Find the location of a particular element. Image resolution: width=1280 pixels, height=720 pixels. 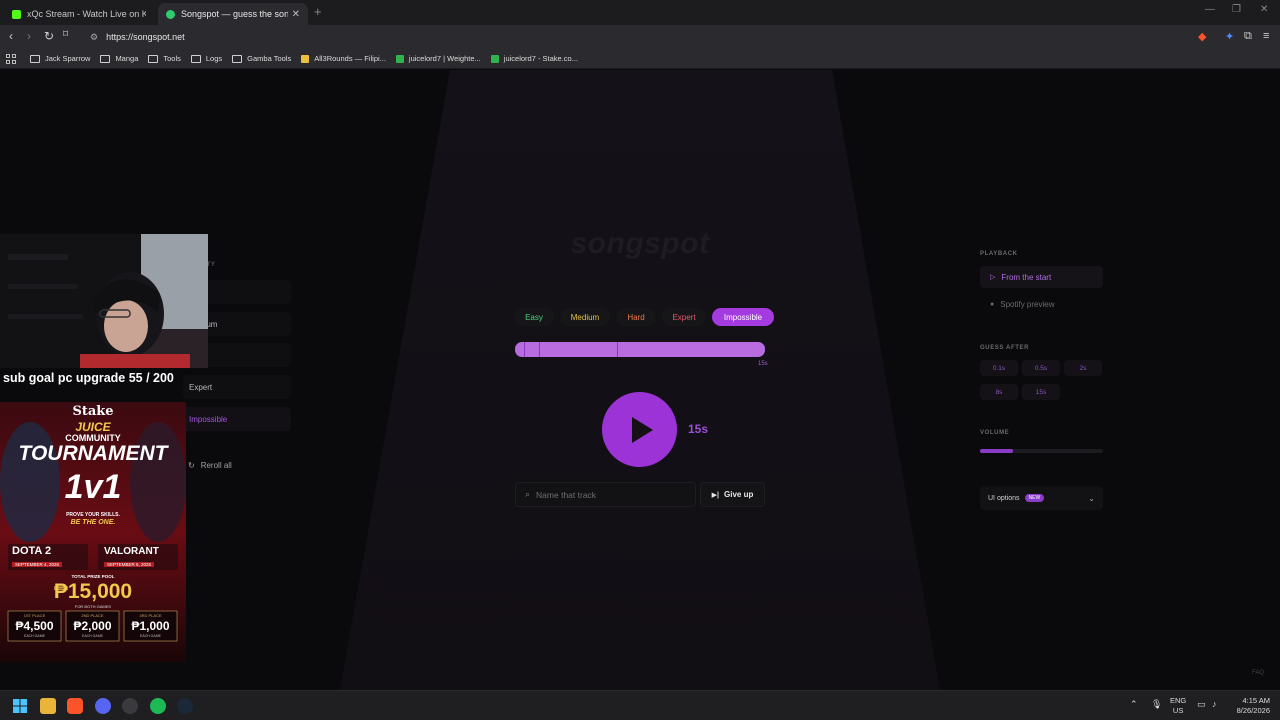

maximize-icon: ❐ is located at coordinates (1236, 9).